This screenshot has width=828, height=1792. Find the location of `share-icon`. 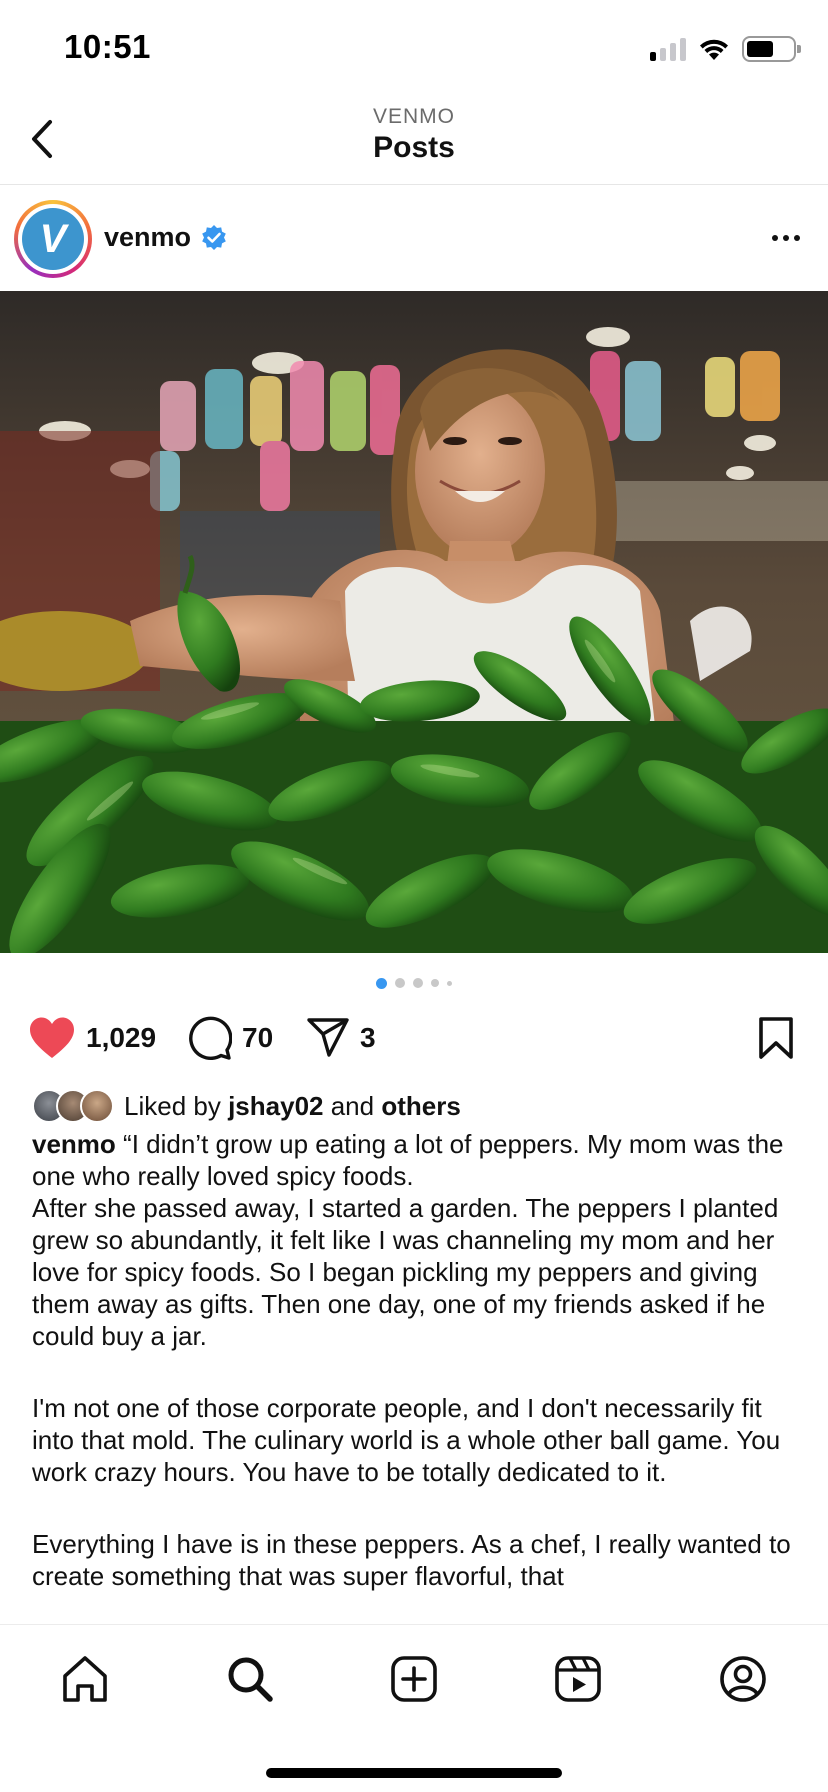

share-icon is located at coordinates (328, 1038).